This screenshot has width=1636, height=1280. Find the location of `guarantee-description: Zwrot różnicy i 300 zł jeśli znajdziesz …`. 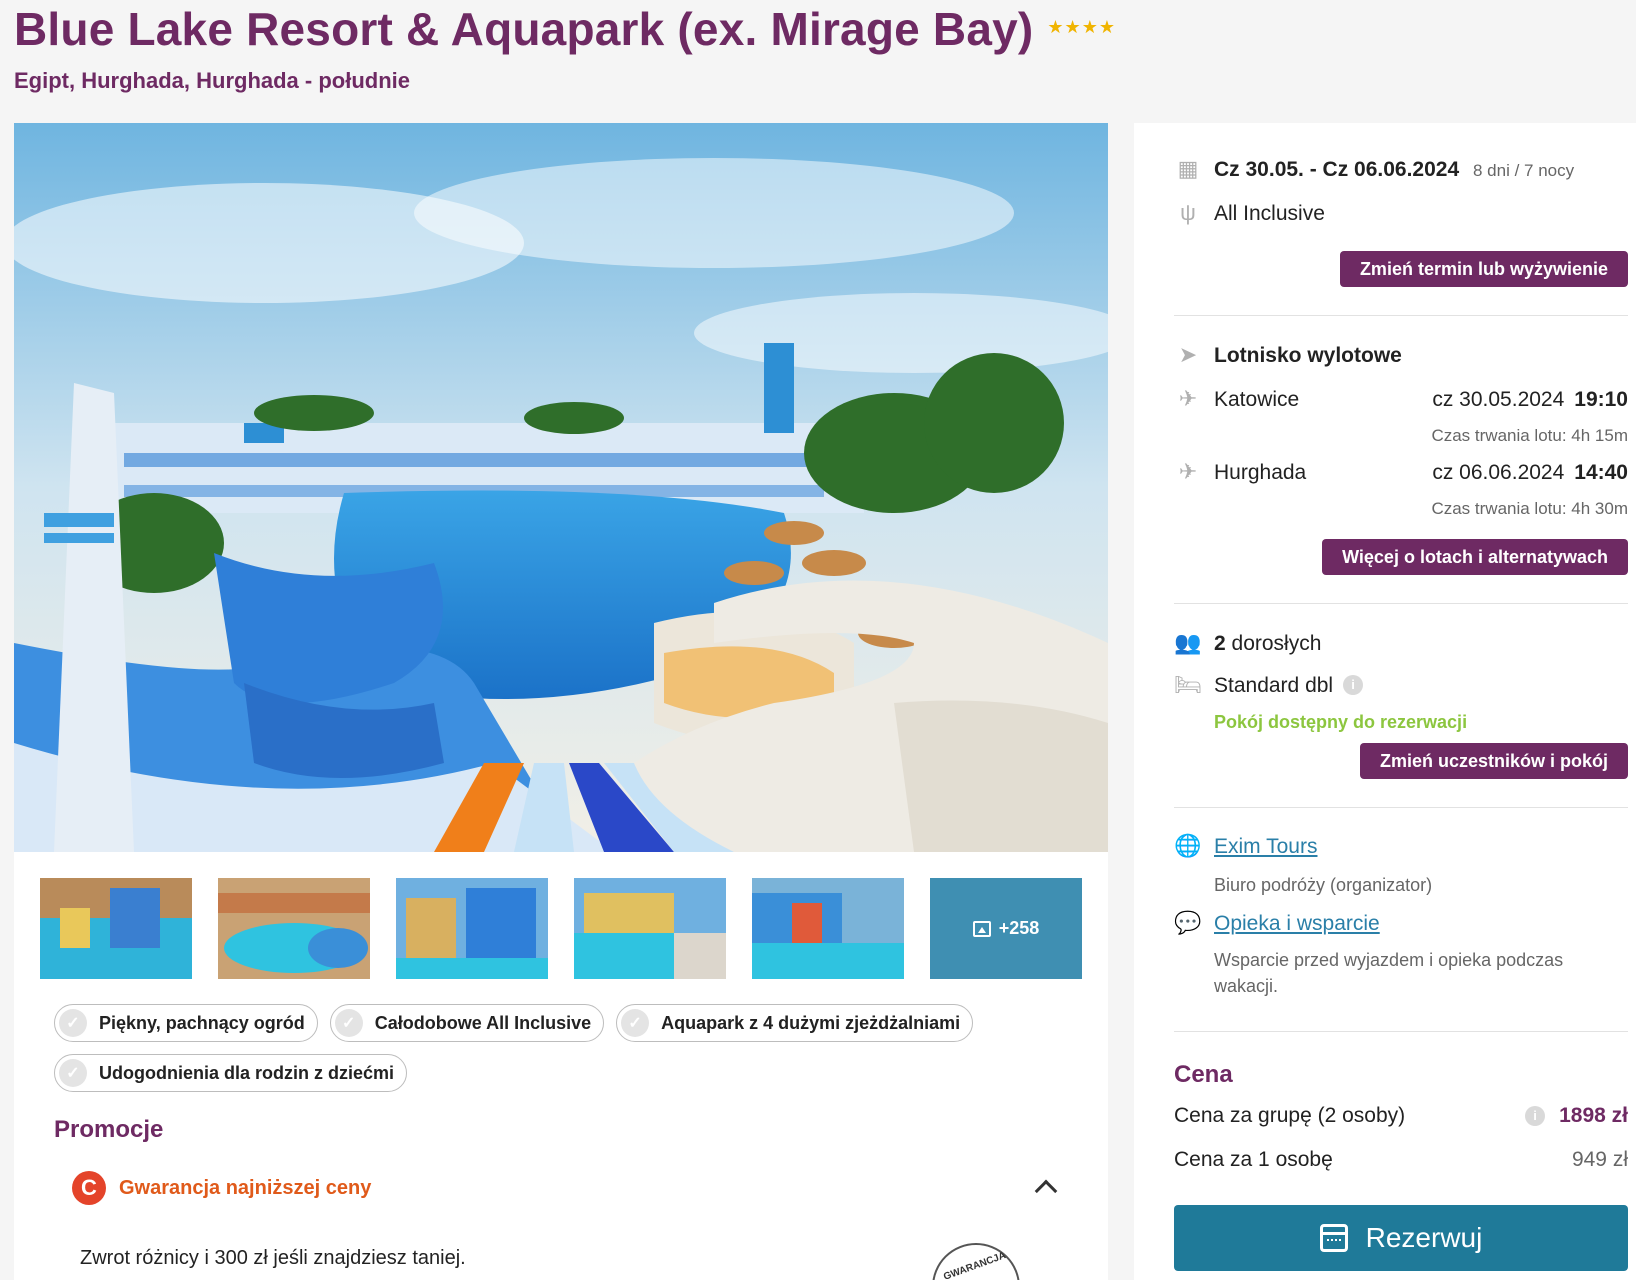

guarantee-description: Zwrot różnicy i 300 zł jeśli znajdziesz … is located at coordinates (273, 1258).